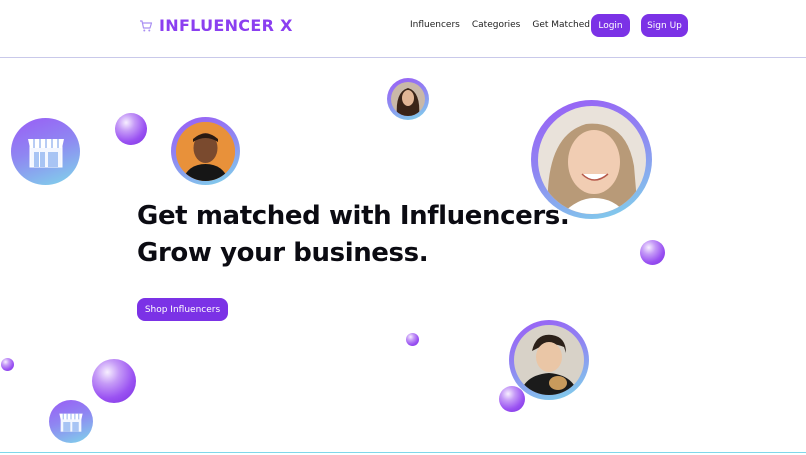  Describe the element at coordinates (226, 25) in the screenshot. I see `brand-name: INFLUENCER X` at that location.